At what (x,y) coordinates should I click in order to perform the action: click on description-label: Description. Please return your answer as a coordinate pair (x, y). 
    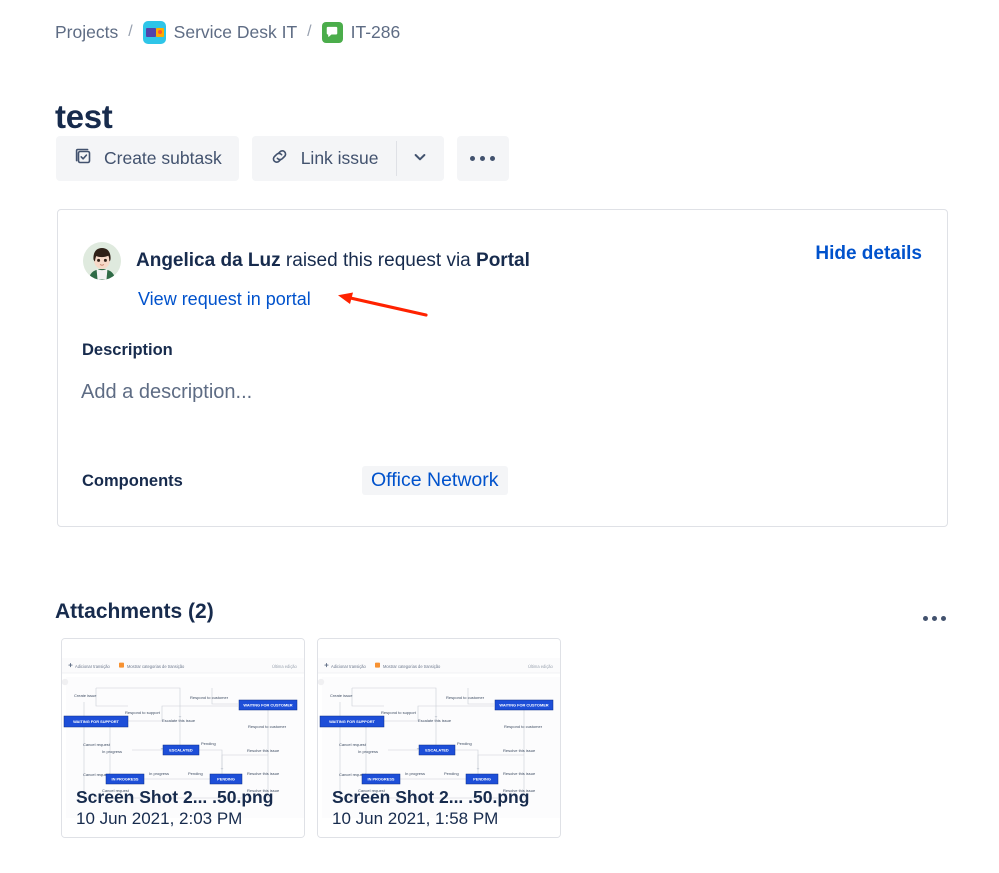
    Looking at the image, I should click on (127, 350).